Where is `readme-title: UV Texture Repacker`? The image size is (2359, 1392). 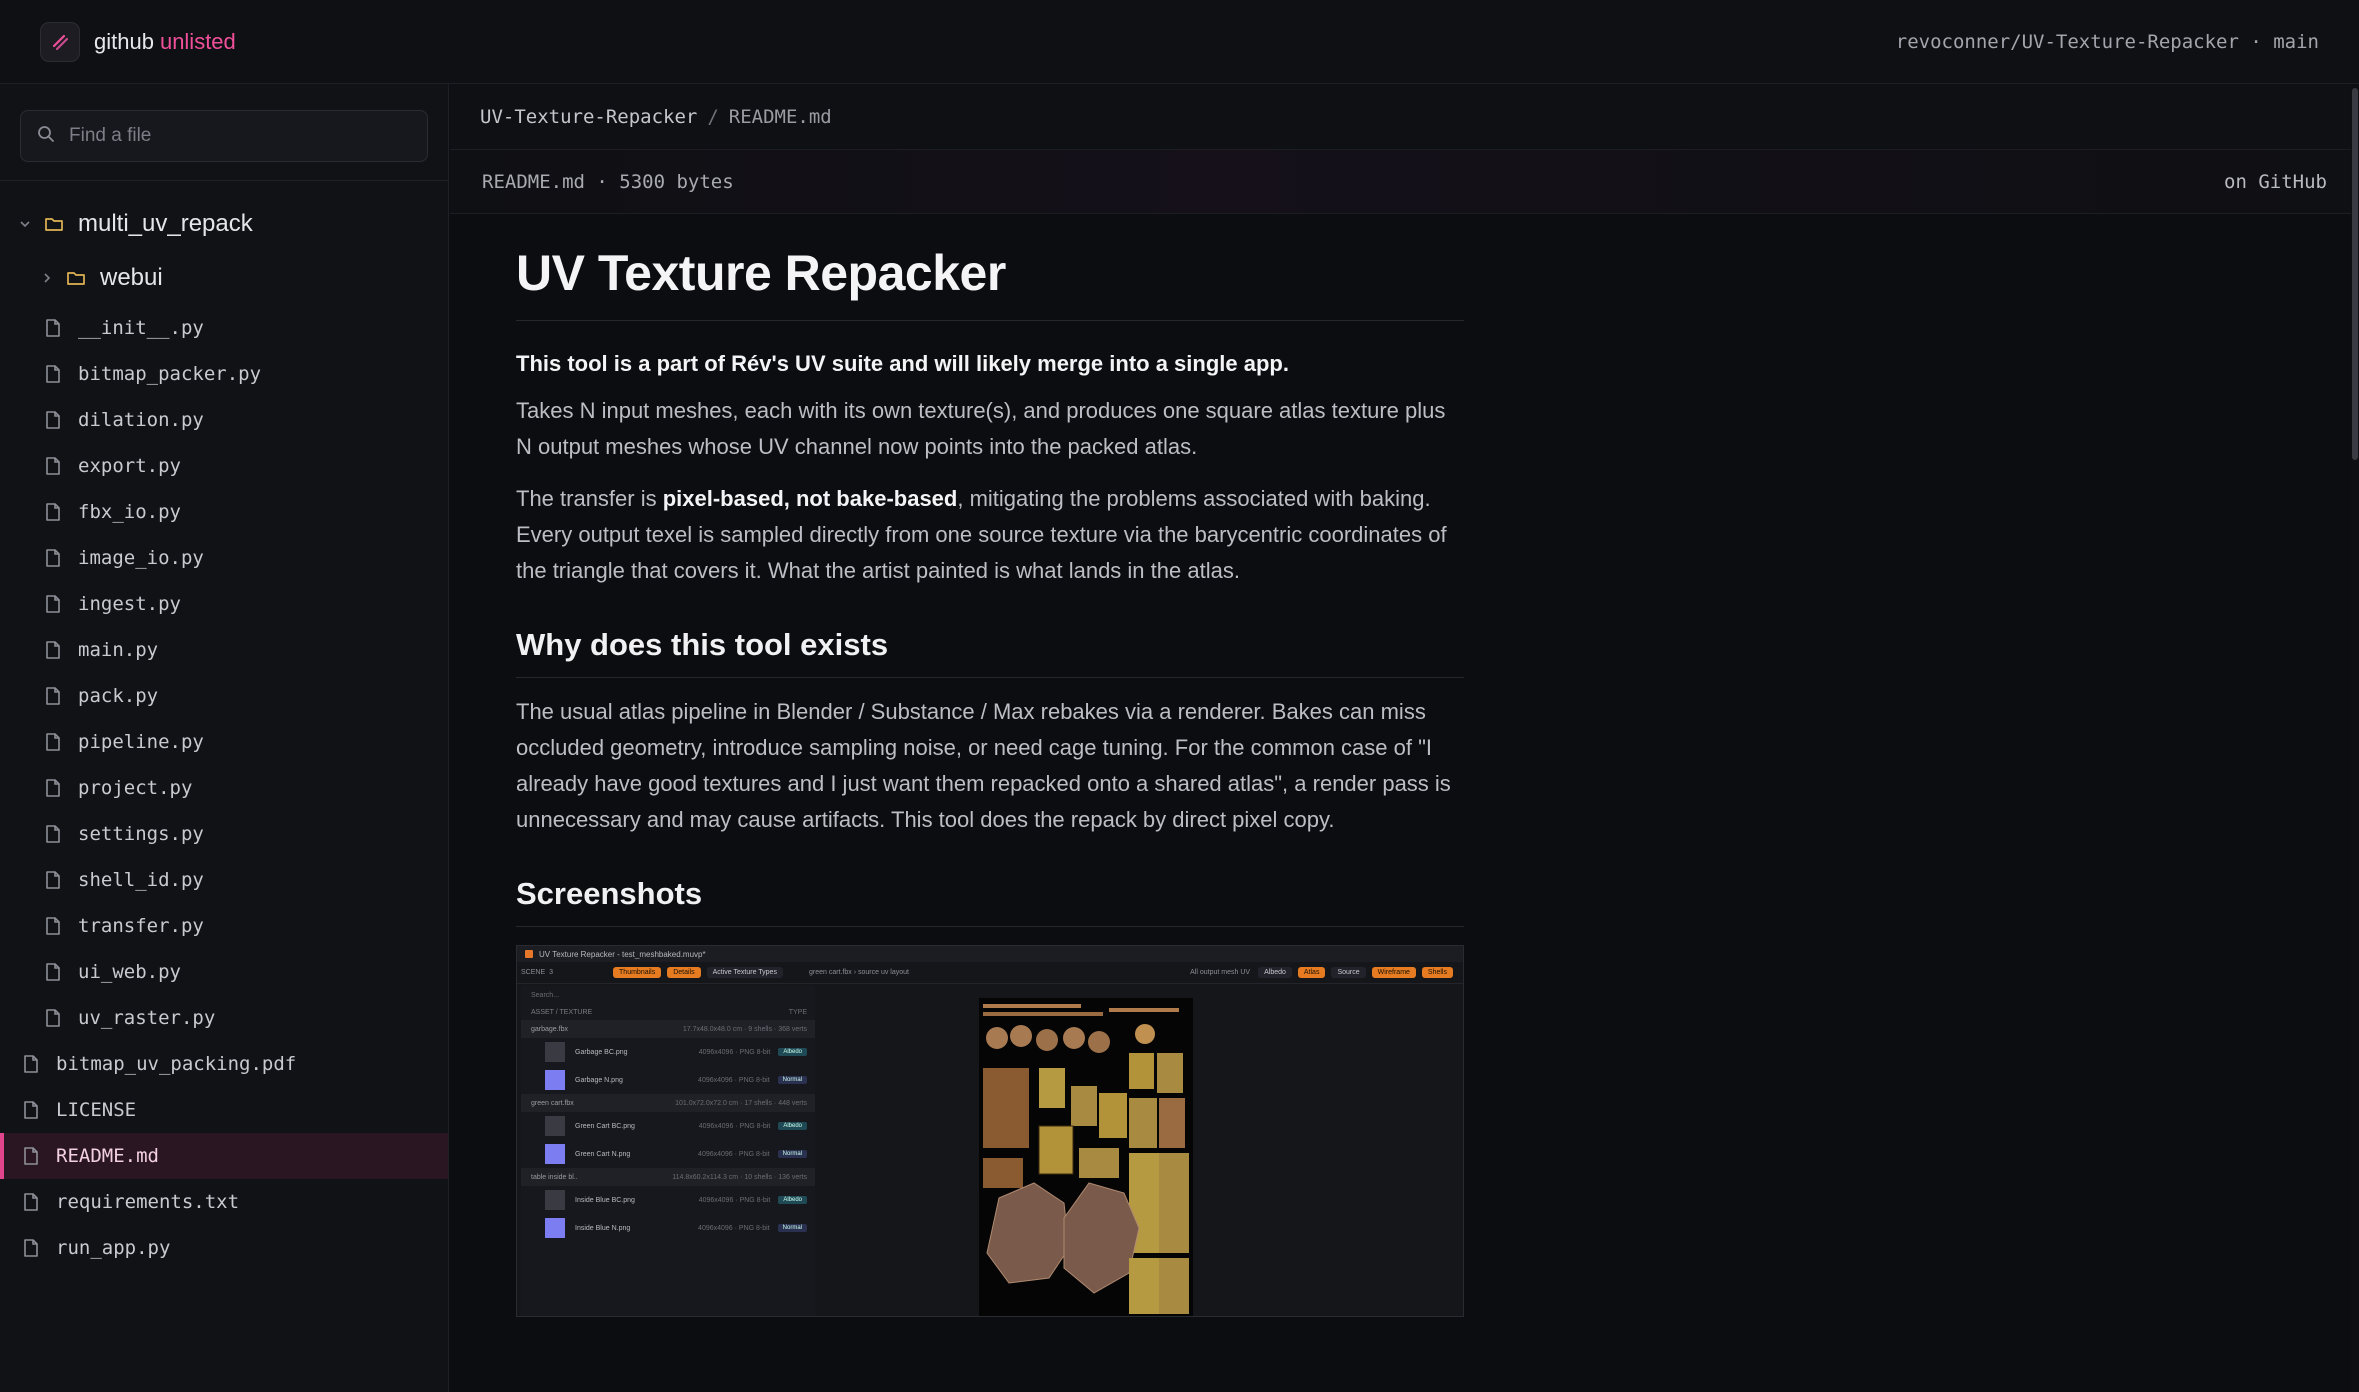
readme-title: UV Texture Repacker is located at coordinates (990, 267).